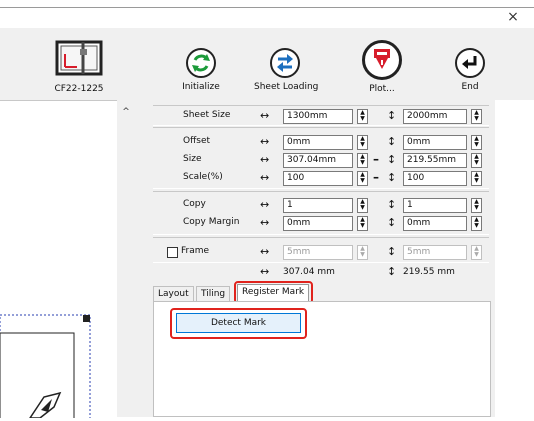 Image resolution: width=534 pixels, height=421 pixels. I want to click on size-x-field: 307.04mm, so click(318, 160).